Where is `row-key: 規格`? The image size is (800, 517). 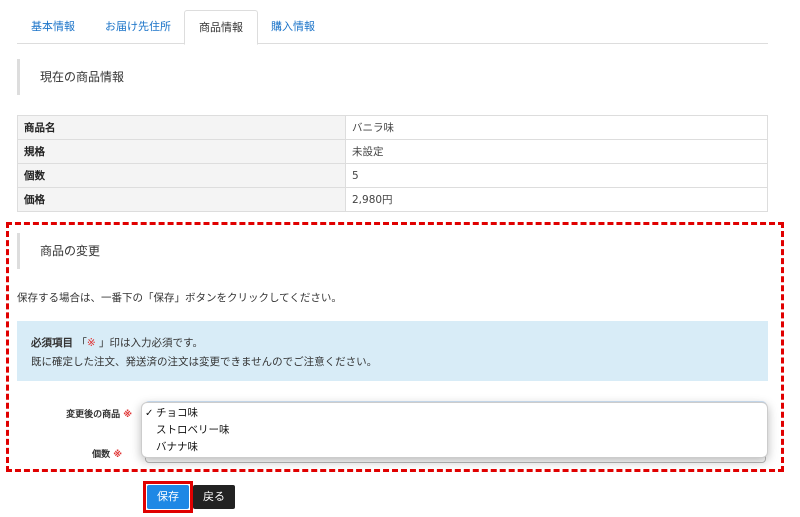
row-key: 規格 is located at coordinates (181, 151).